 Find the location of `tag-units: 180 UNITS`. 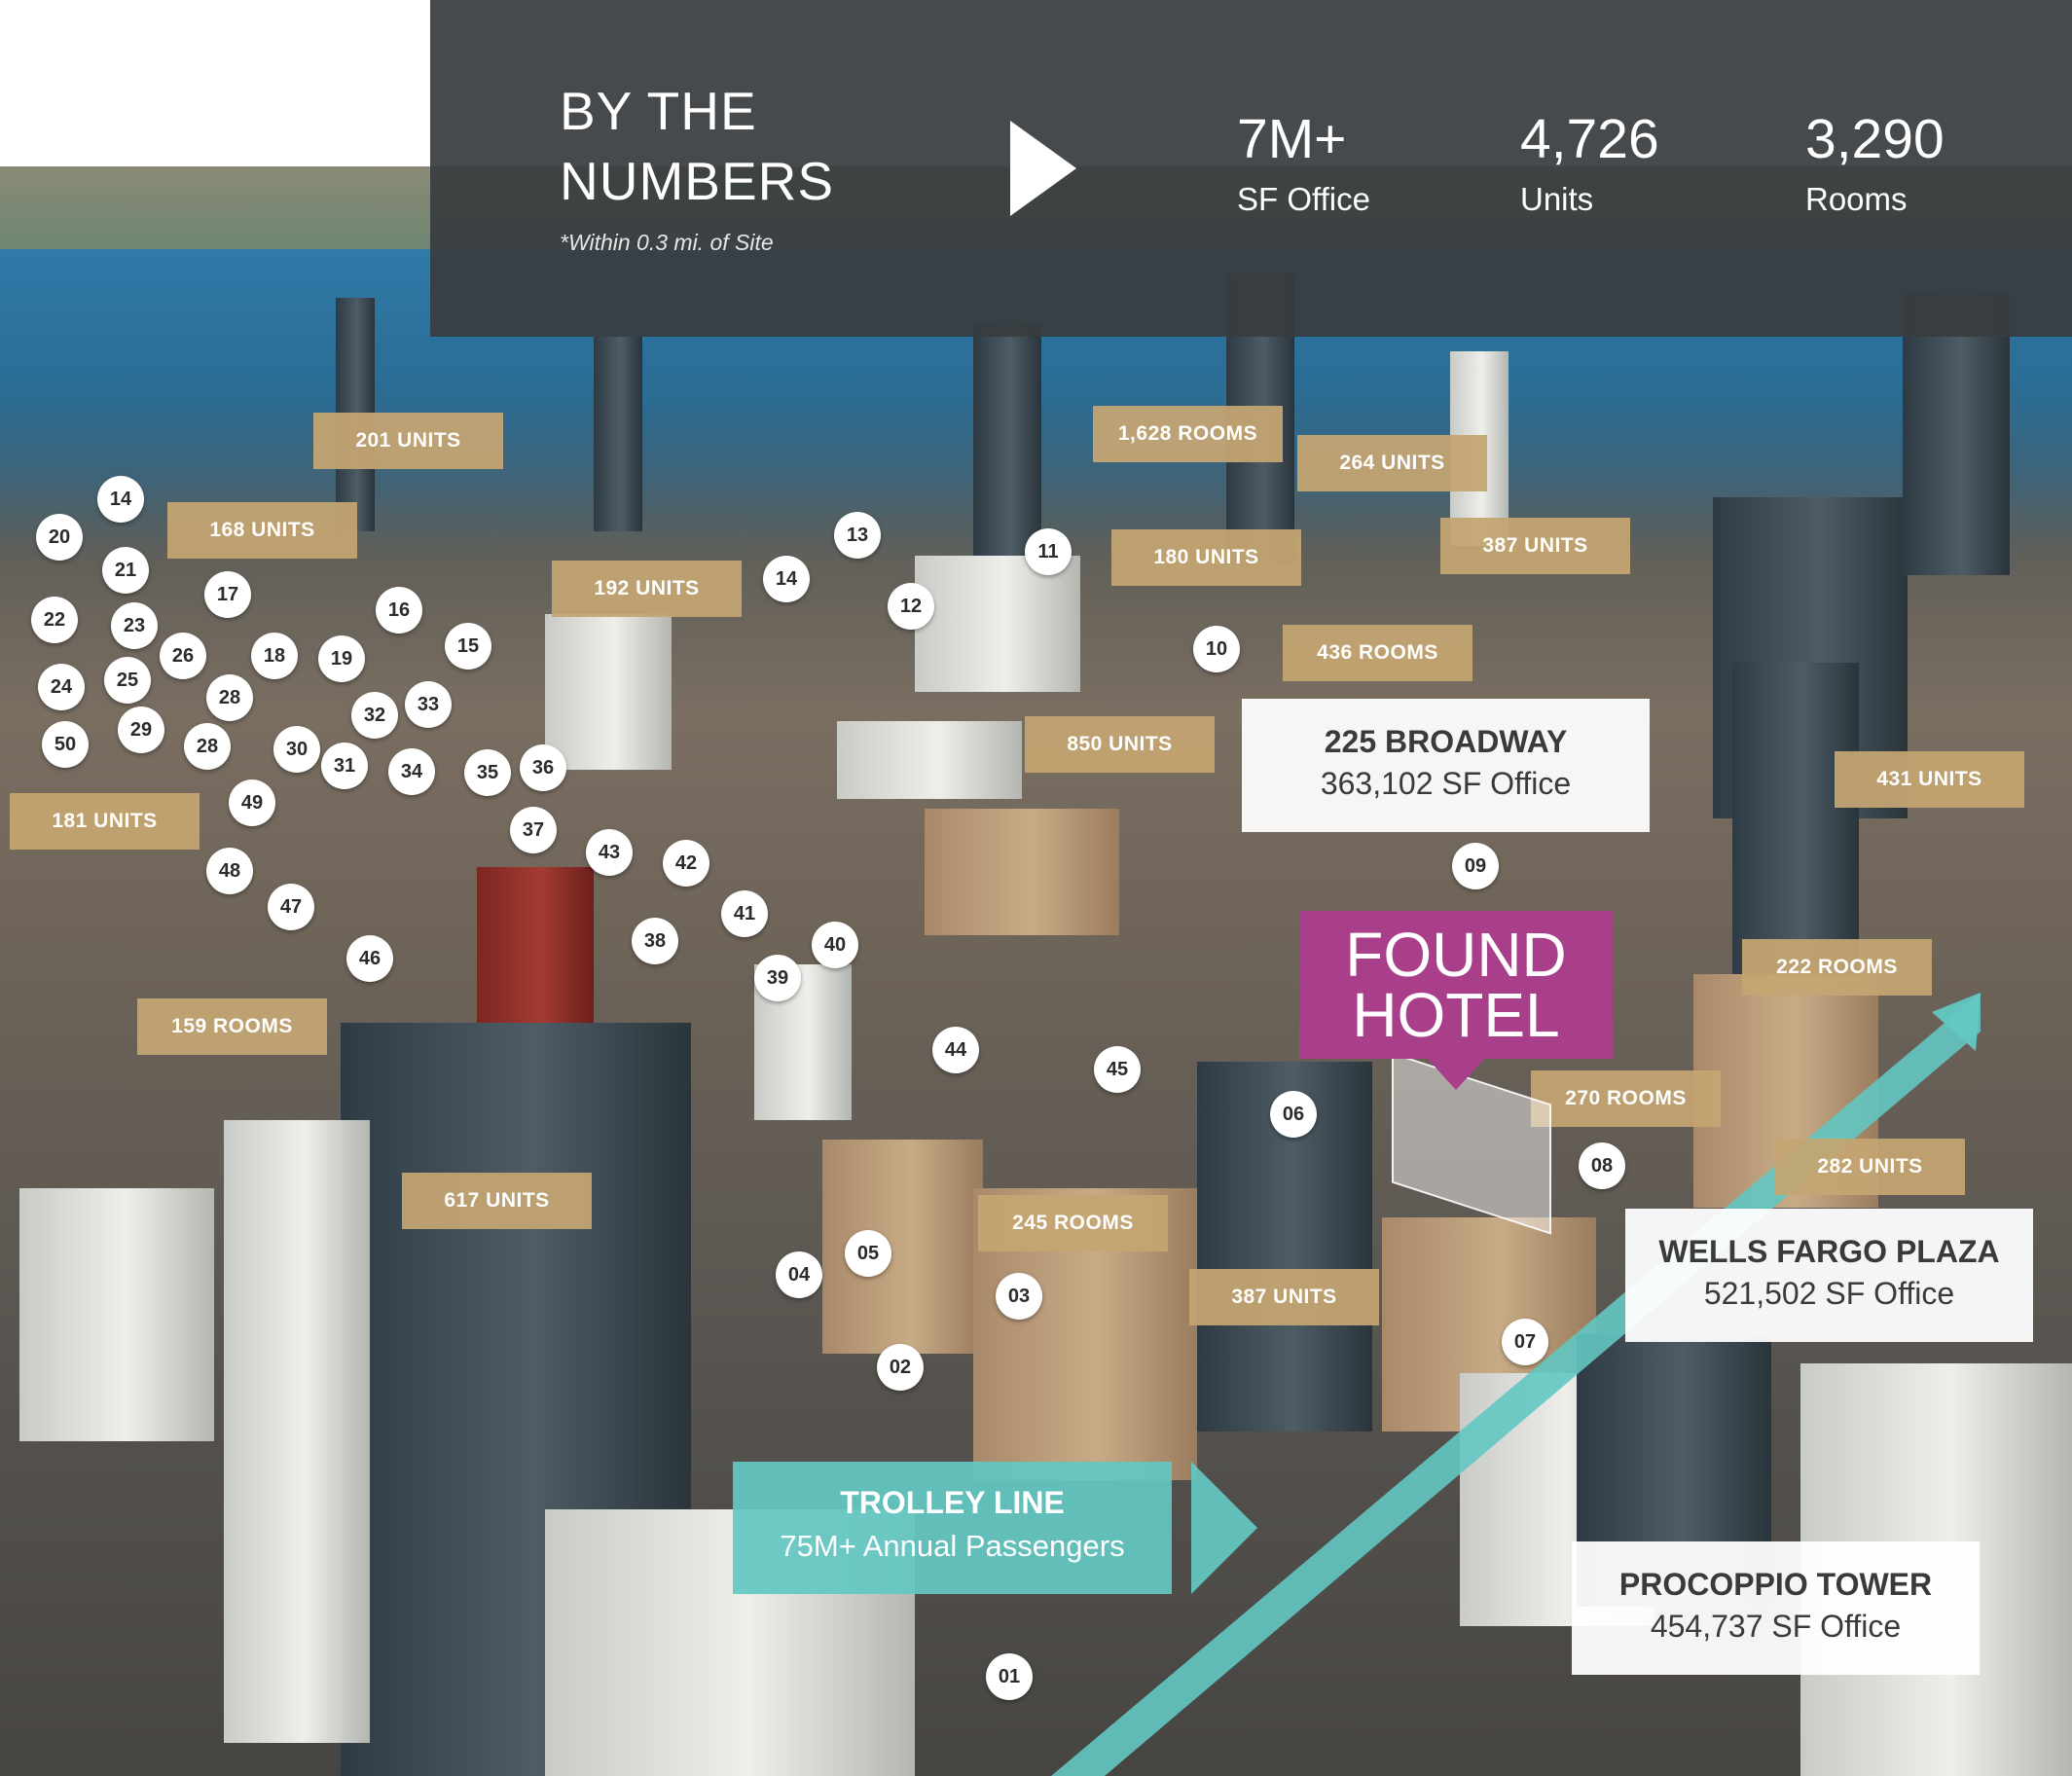

tag-units: 180 UNITS is located at coordinates (1206, 557).